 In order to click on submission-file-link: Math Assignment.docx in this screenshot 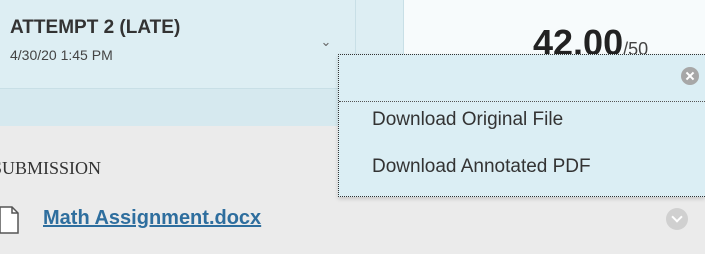, I will do `click(152, 218)`.